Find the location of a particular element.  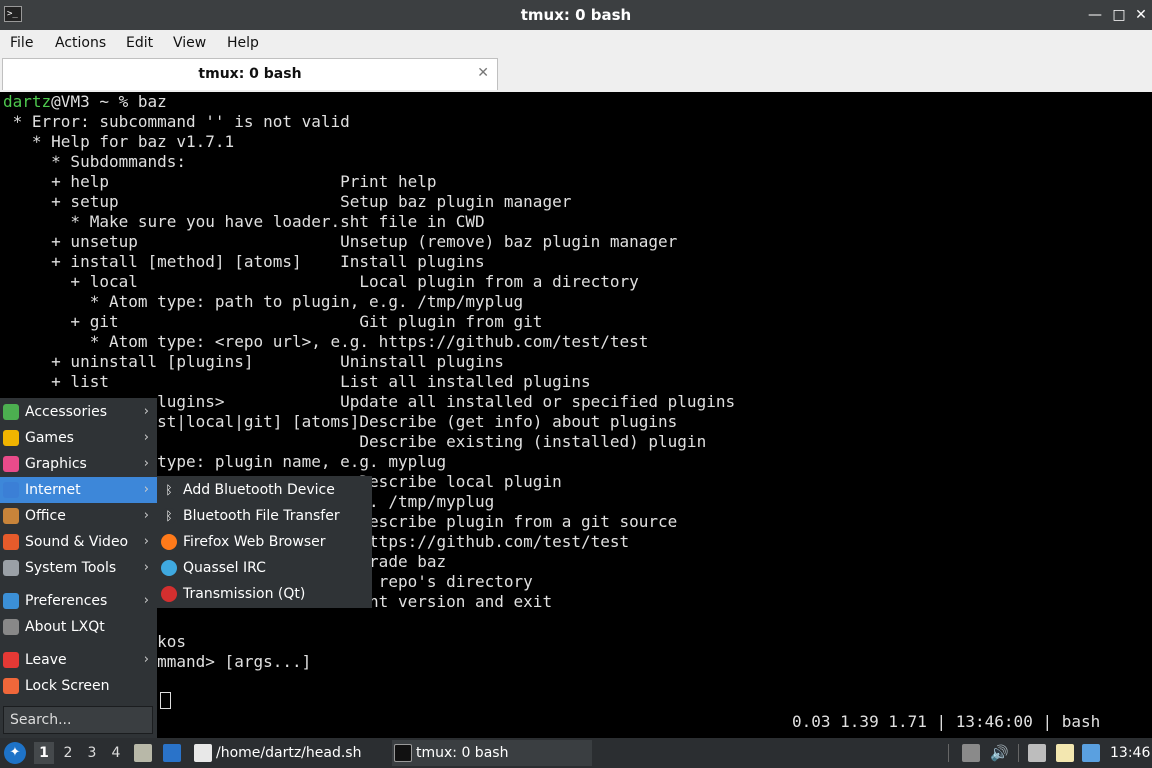

window-title: tmux: 0 bash is located at coordinates (576, 15).